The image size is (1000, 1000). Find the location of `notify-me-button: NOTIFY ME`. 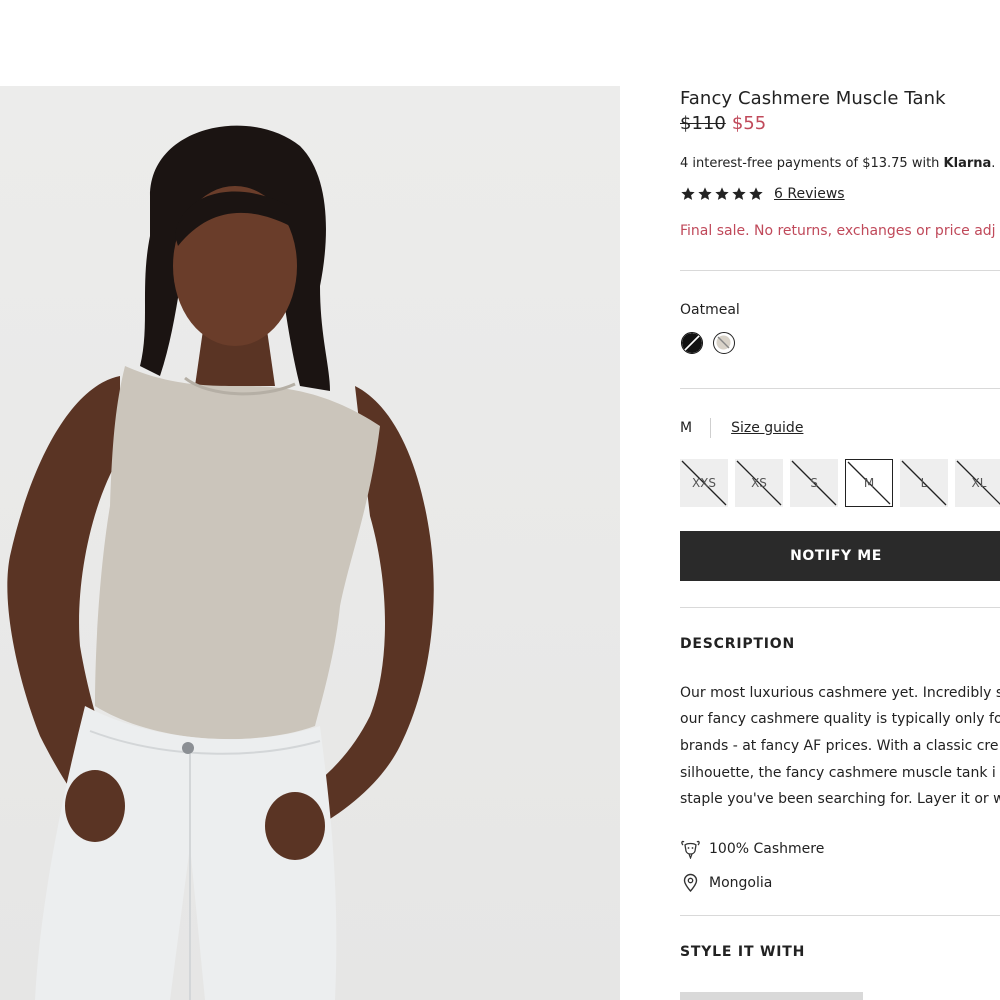

notify-me-button: NOTIFY ME is located at coordinates (840, 556).